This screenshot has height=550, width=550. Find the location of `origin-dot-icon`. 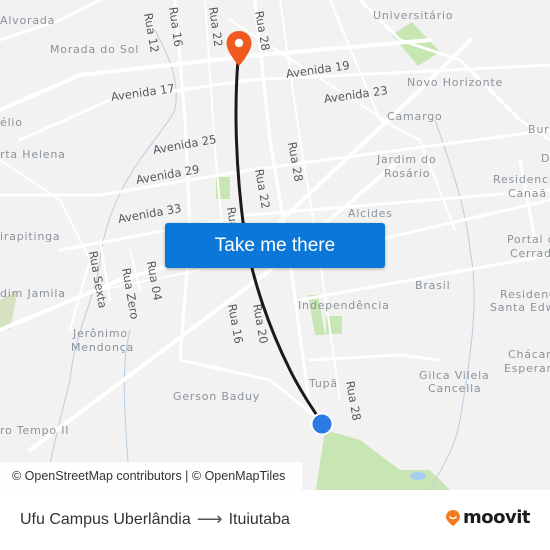

origin-dot-icon is located at coordinates (322, 424).